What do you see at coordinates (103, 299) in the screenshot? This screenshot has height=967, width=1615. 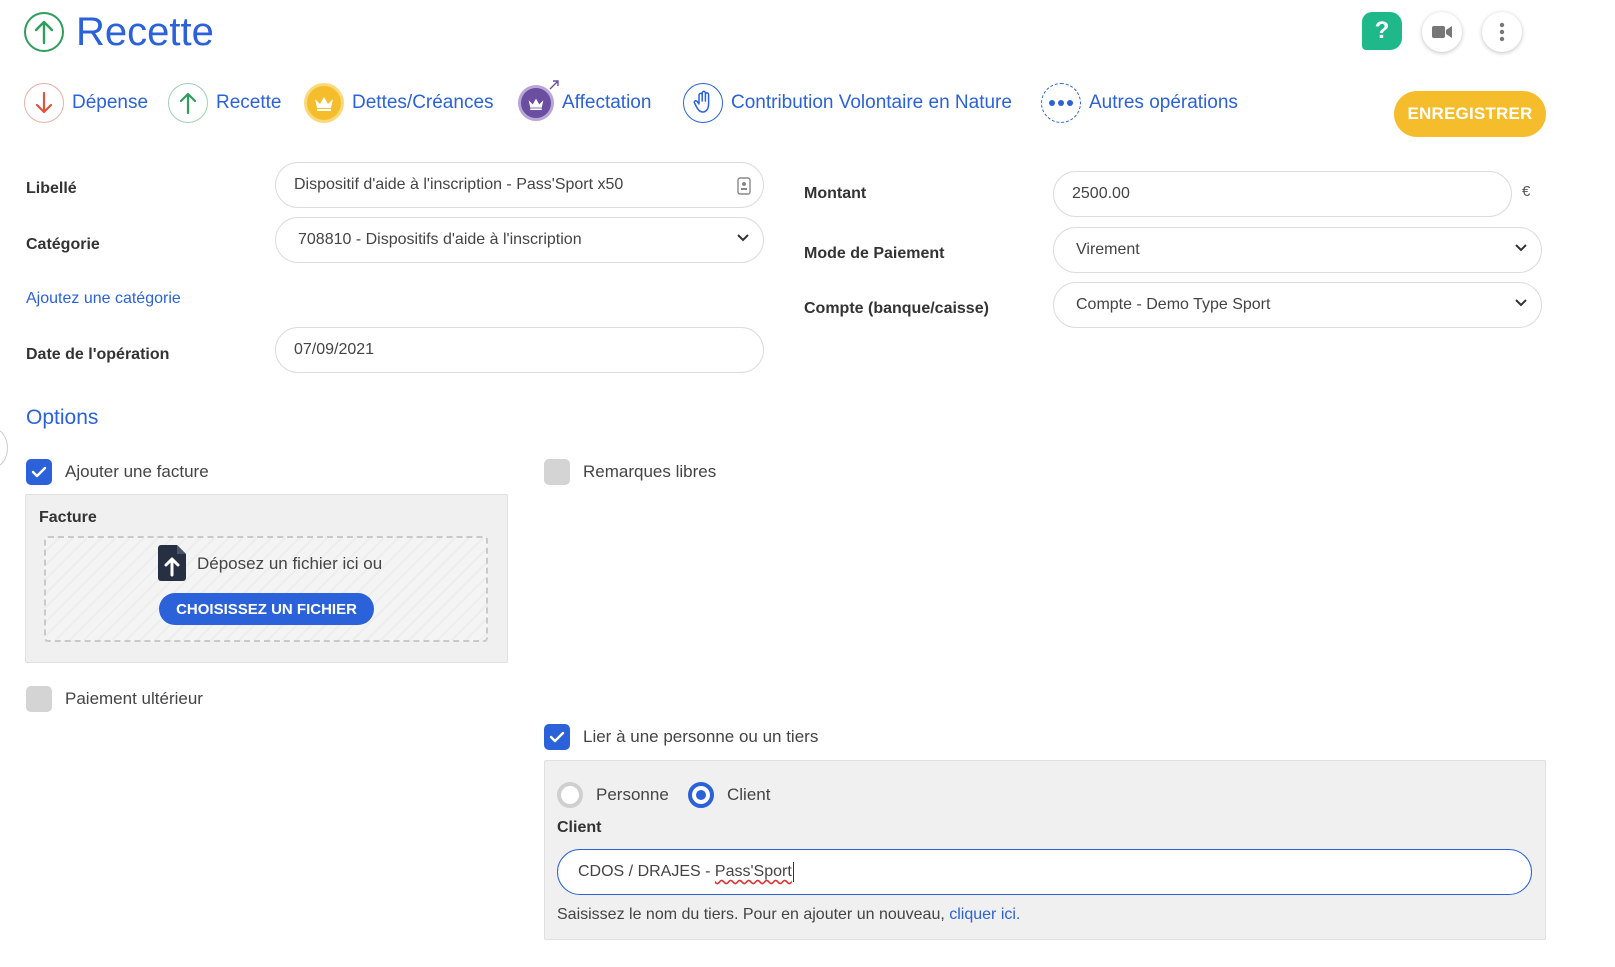 I see `add-category-link: Ajoutez une catégorie` at bounding box center [103, 299].